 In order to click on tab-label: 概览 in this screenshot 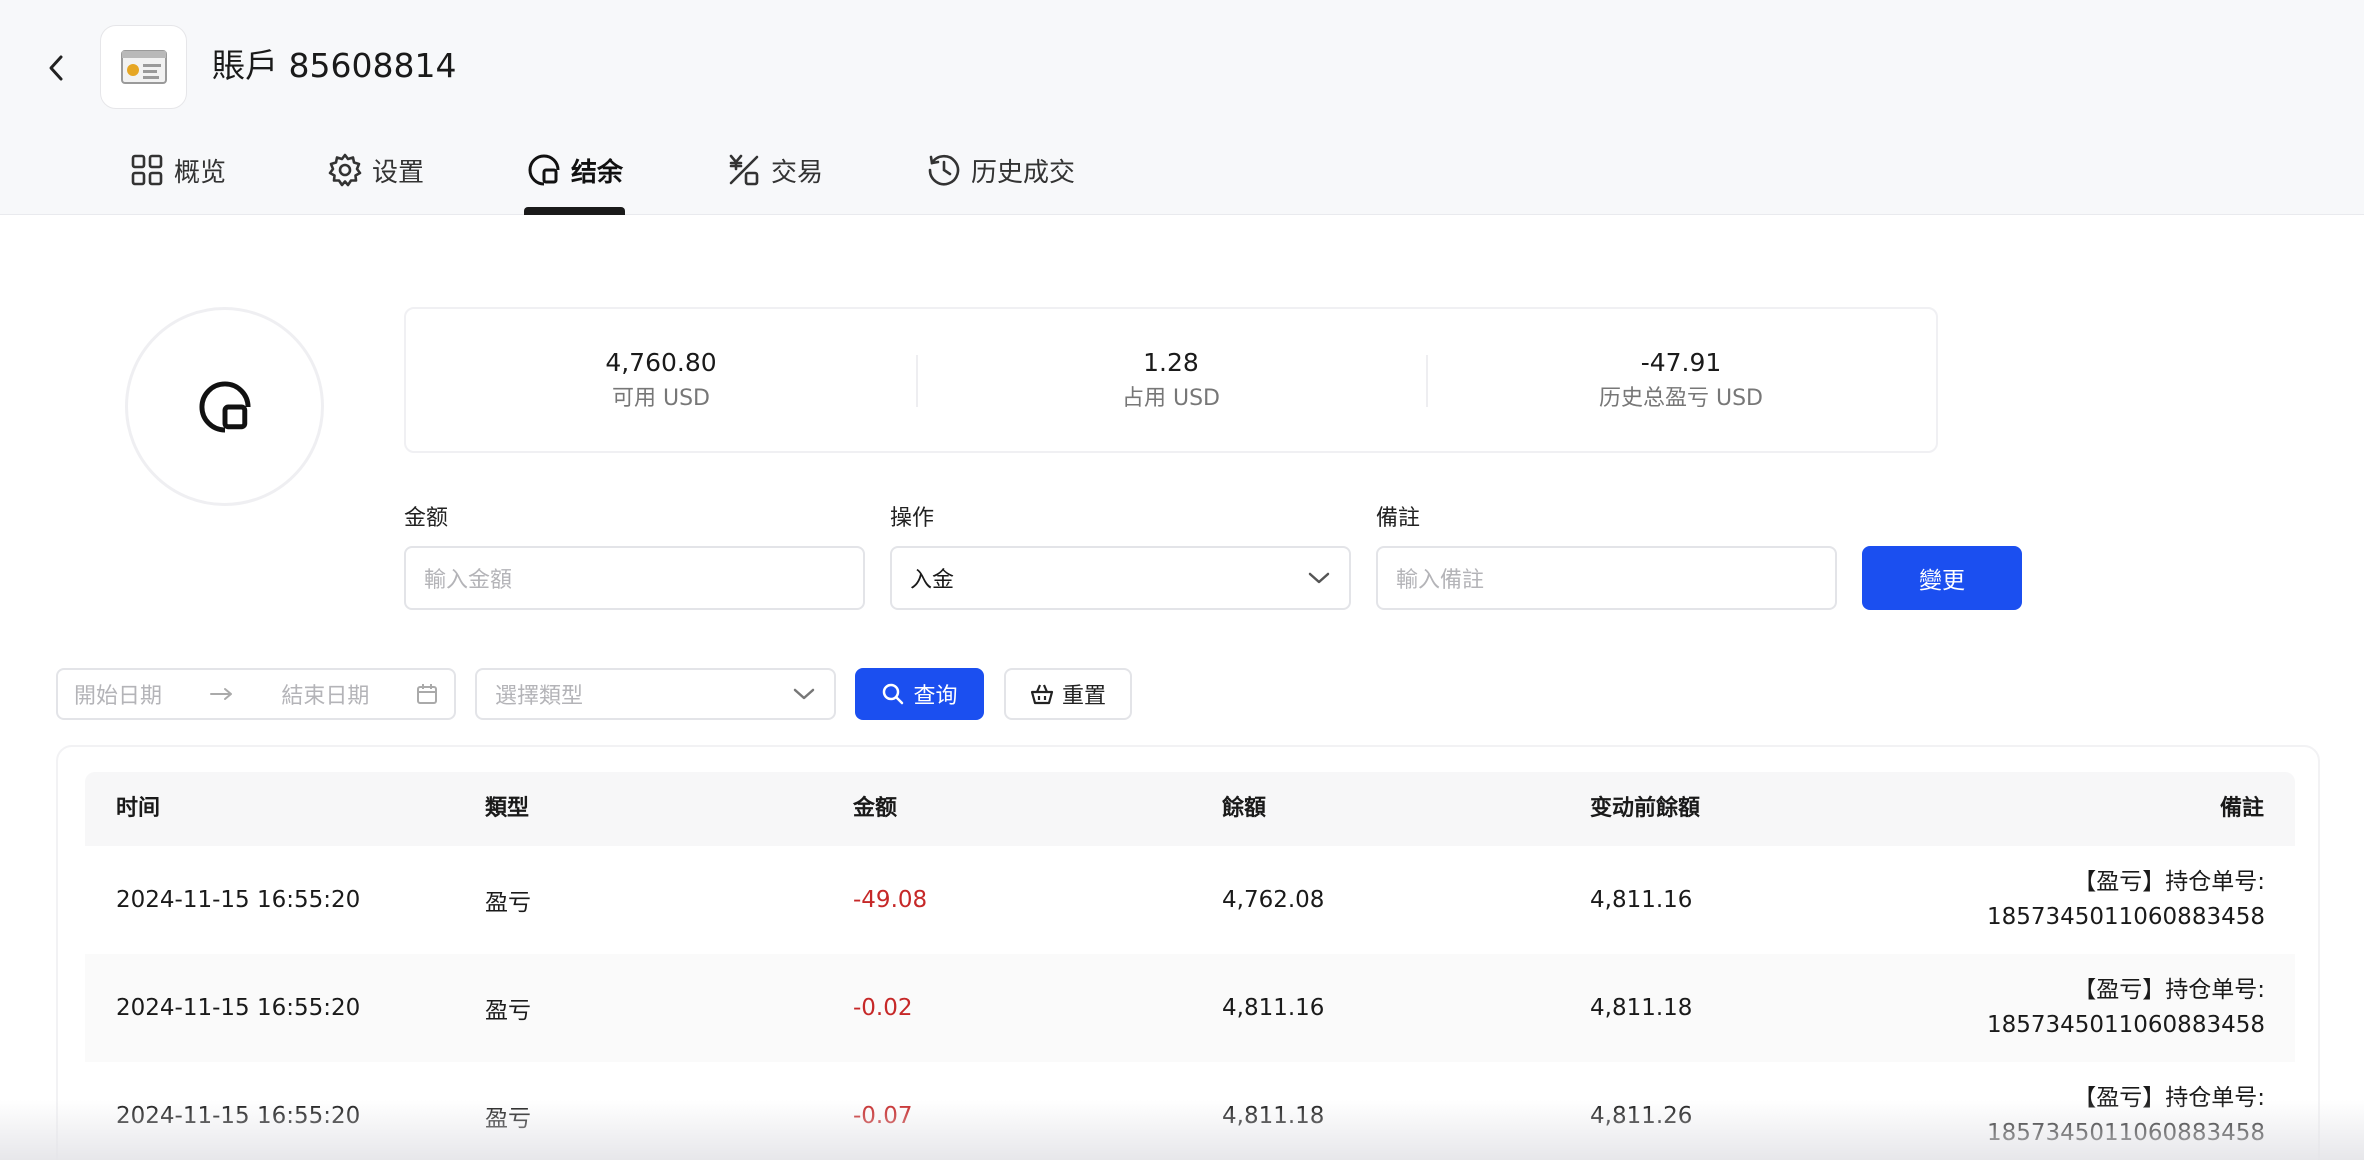, I will do `click(200, 172)`.